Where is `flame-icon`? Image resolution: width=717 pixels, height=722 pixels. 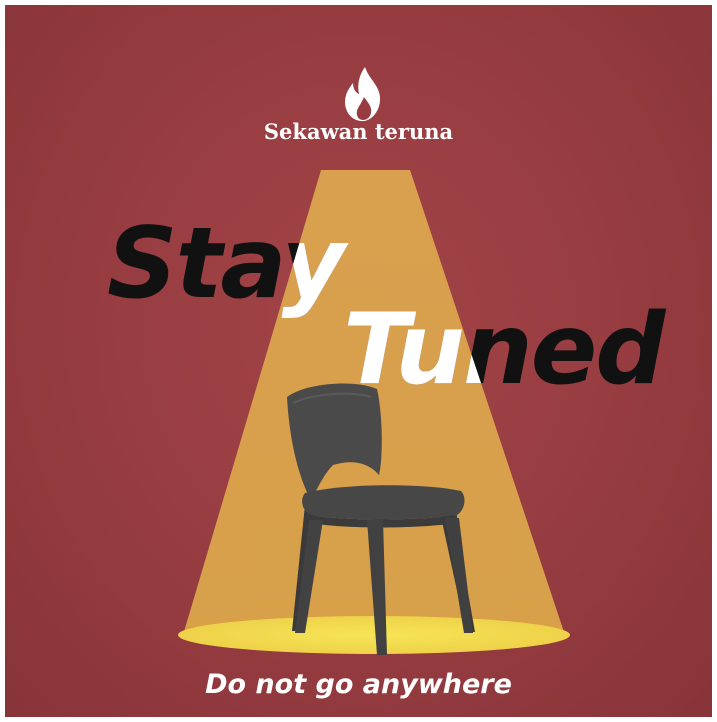
flame-icon is located at coordinates (363, 94).